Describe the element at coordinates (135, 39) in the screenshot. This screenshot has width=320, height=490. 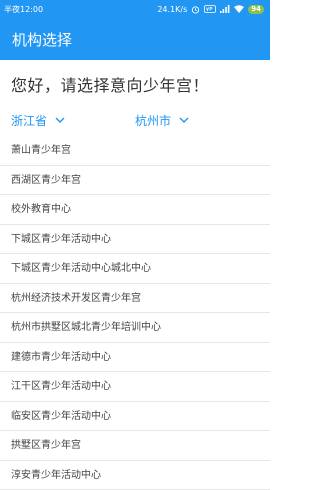
I see `app-bar: 机构选择` at that location.